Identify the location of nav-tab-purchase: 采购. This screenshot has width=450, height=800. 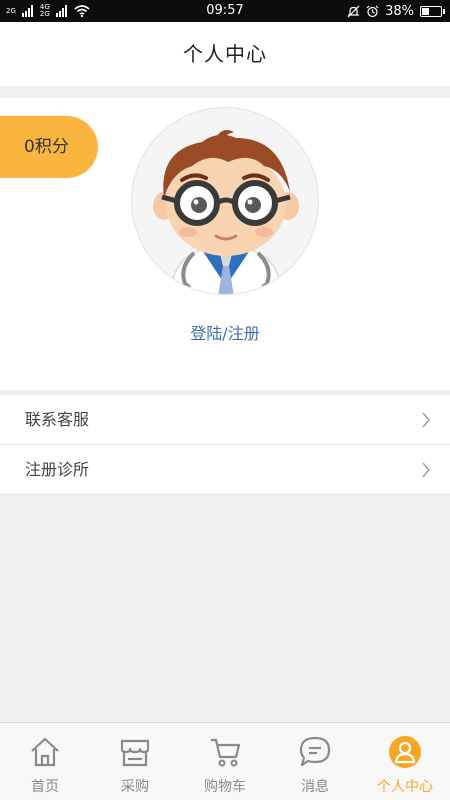
(135, 761).